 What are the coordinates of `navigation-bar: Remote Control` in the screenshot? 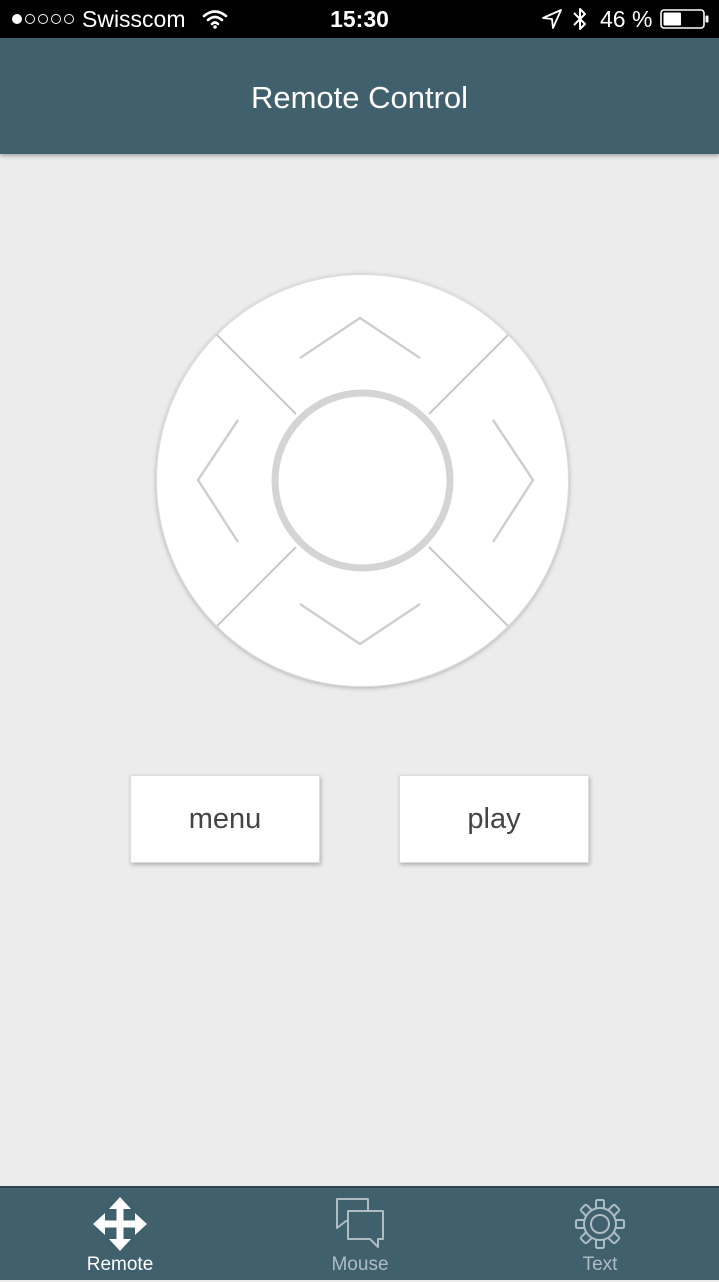 It's located at (359, 96).